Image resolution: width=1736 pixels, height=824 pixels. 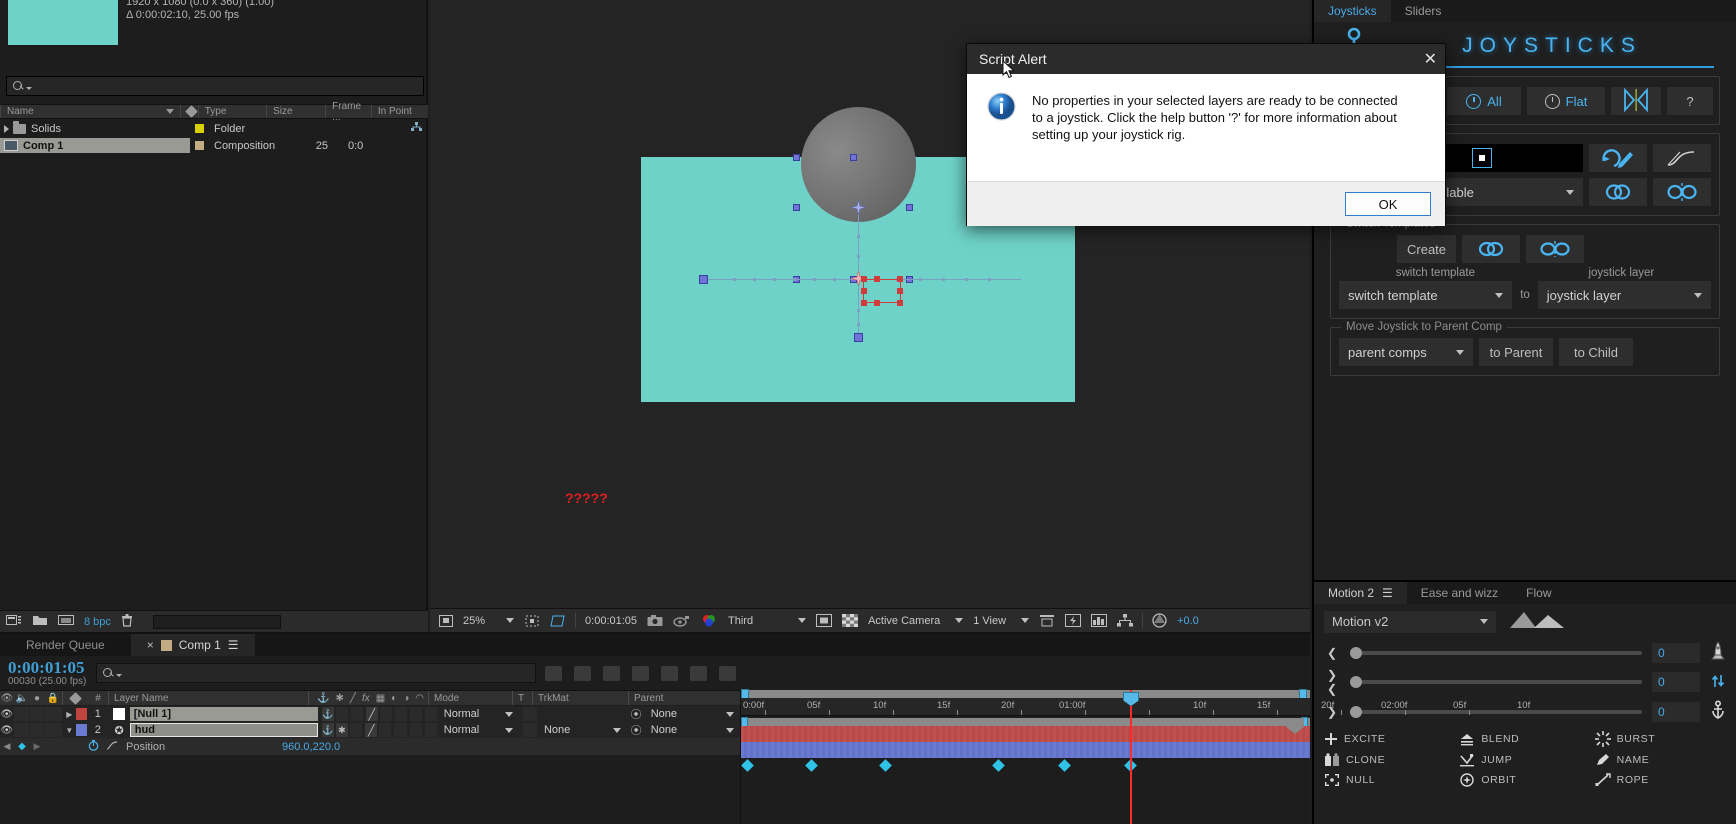 I want to click on new-comp-icon, so click(x=14, y=621).